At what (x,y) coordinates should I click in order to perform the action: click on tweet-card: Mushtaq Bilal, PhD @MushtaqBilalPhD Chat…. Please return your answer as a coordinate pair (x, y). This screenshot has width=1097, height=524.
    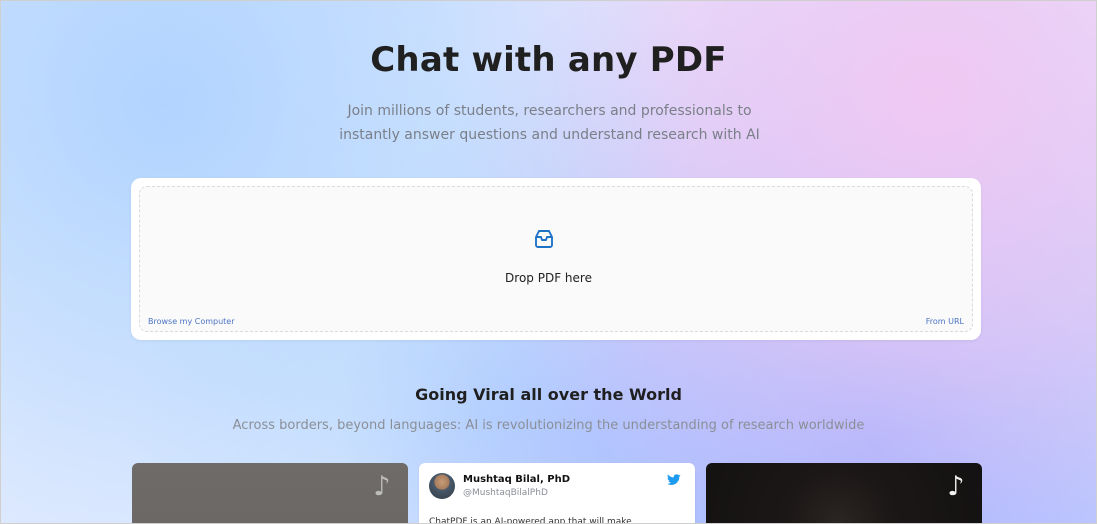
    Looking at the image, I should click on (557, 493).